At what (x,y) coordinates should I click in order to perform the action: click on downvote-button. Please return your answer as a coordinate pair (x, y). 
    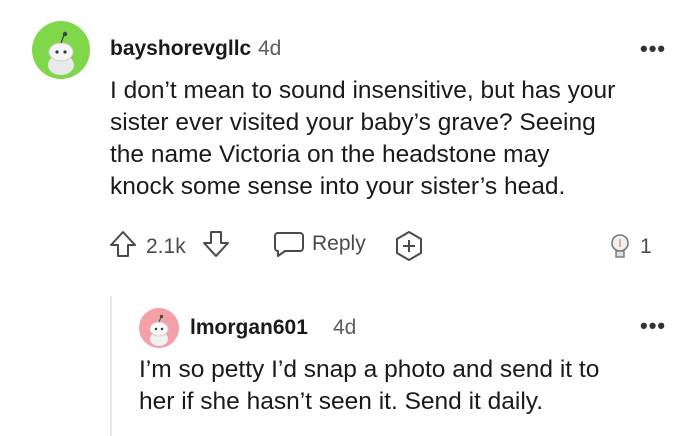
    Looking at the image, I should click on (216, 246).